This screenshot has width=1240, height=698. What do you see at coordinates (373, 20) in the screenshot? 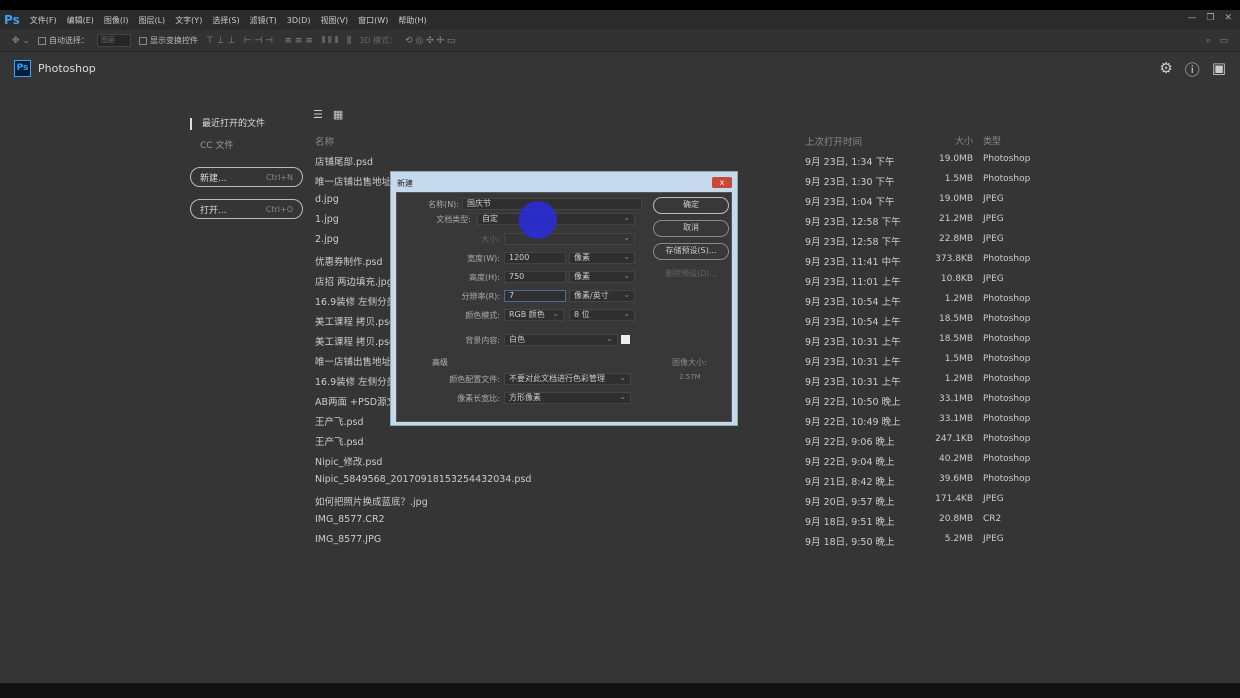
I see `menu-window: 窗口(W)` at bounding box center [373, 20].